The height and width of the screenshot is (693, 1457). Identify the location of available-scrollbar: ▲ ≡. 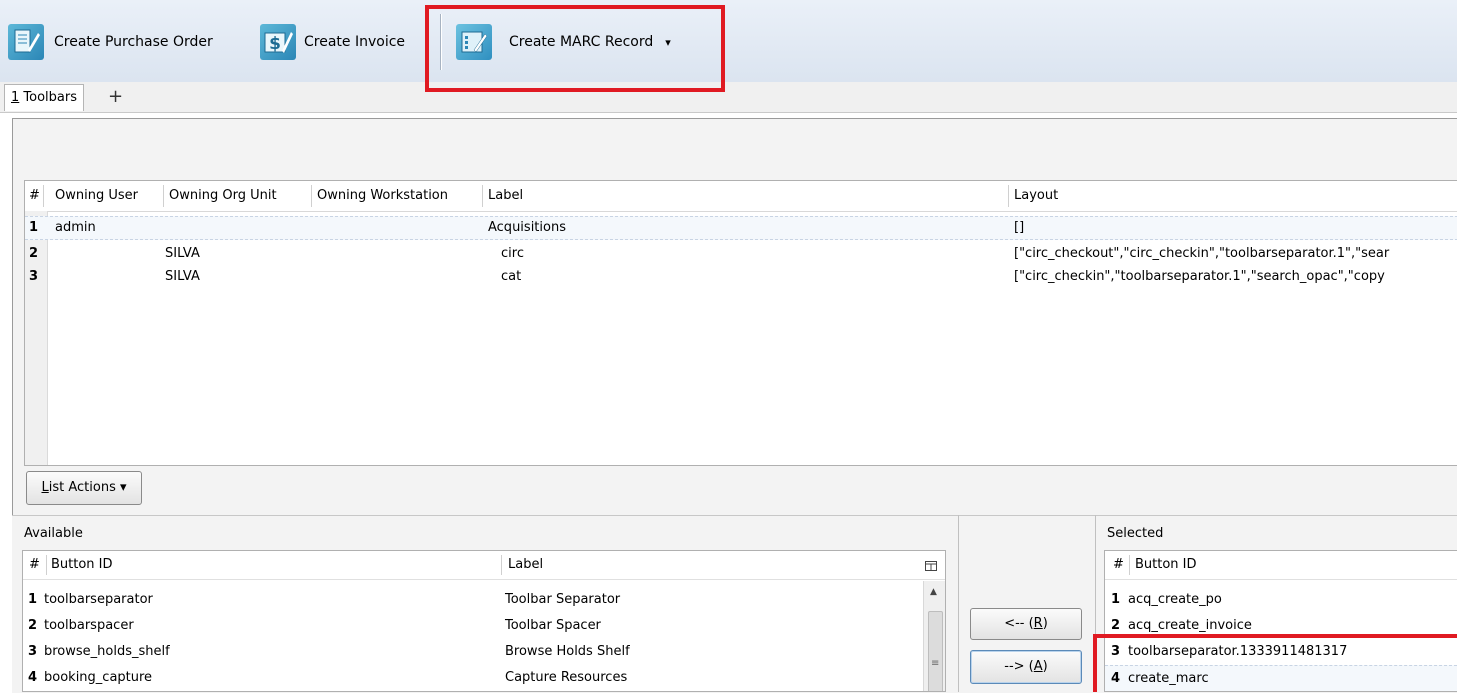
(934, 636).